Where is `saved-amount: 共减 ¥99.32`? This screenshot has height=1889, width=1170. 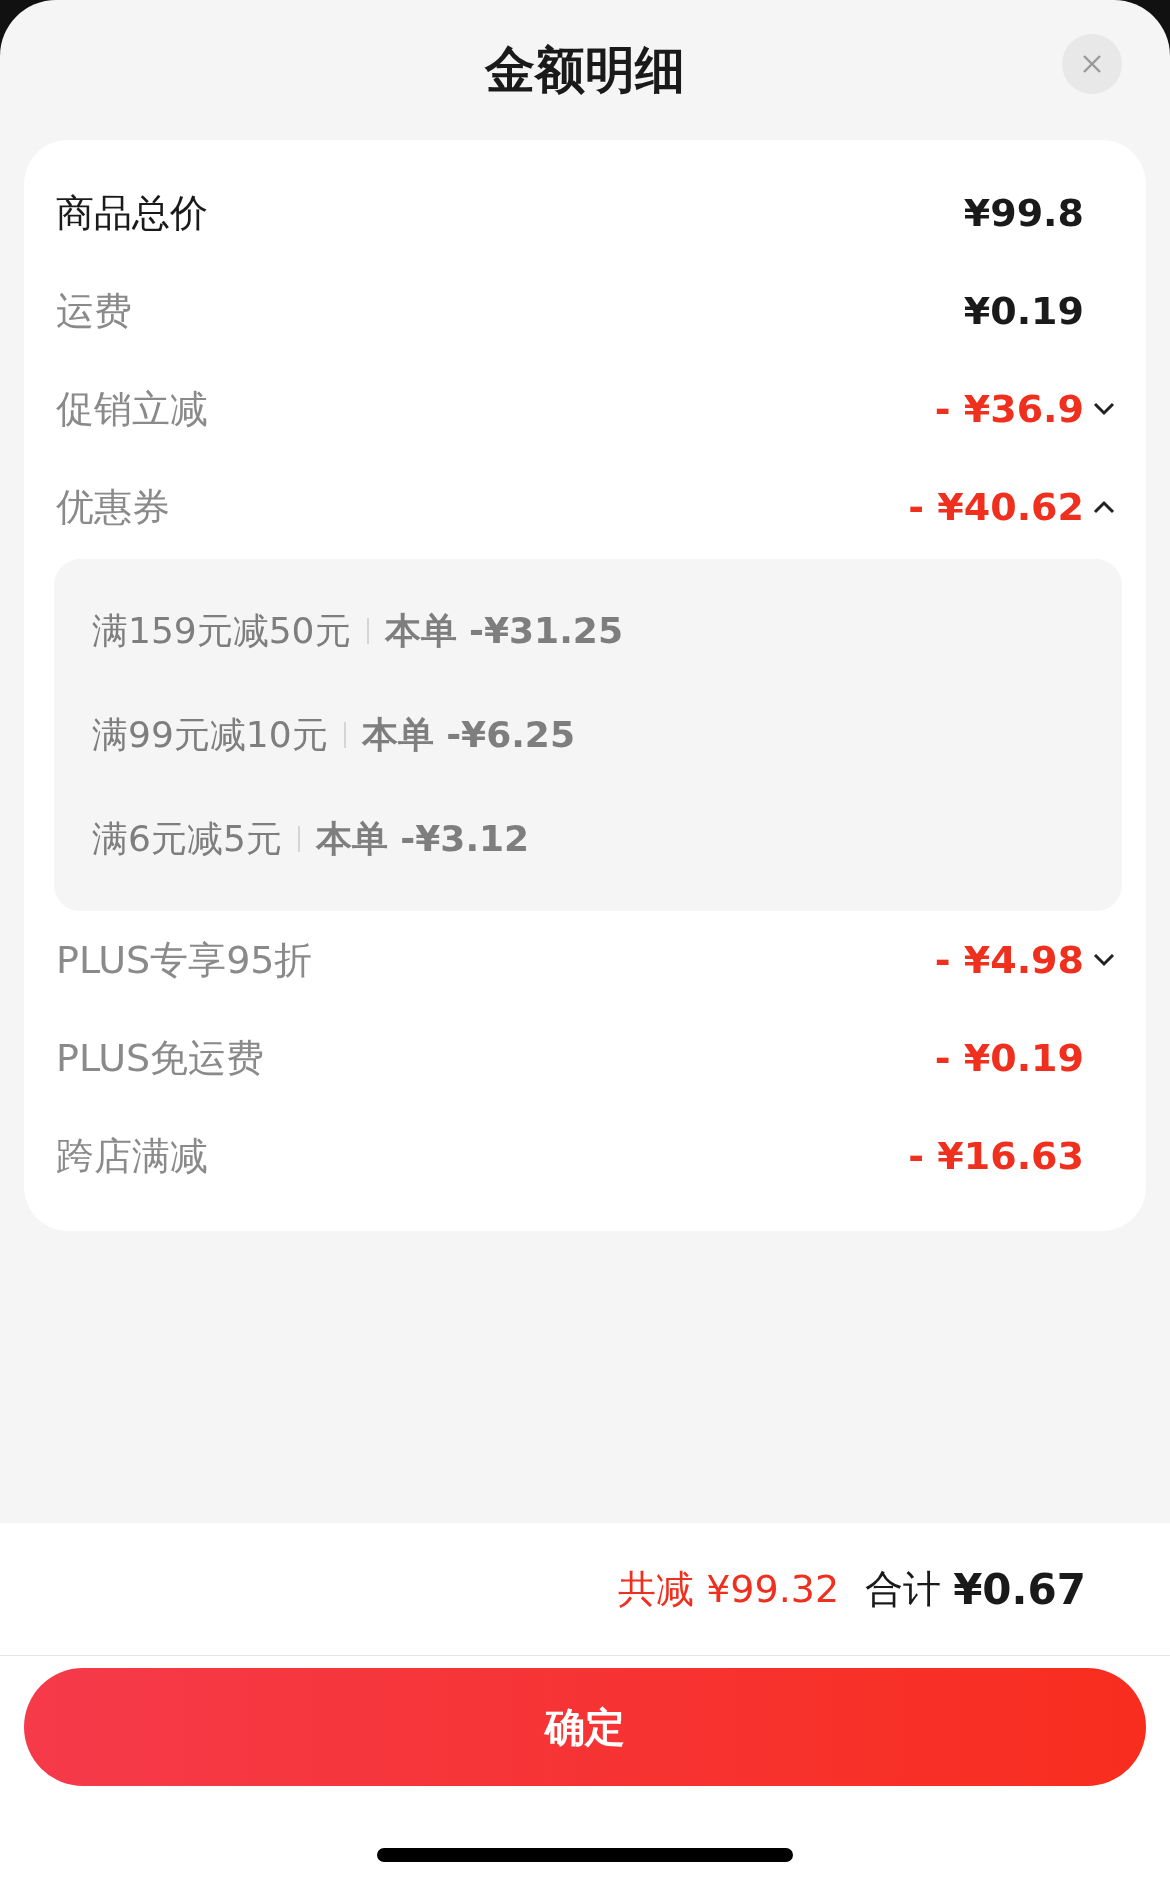
saved-amount: 共减 ¥99.32 is located at coordinates (729, 1589).